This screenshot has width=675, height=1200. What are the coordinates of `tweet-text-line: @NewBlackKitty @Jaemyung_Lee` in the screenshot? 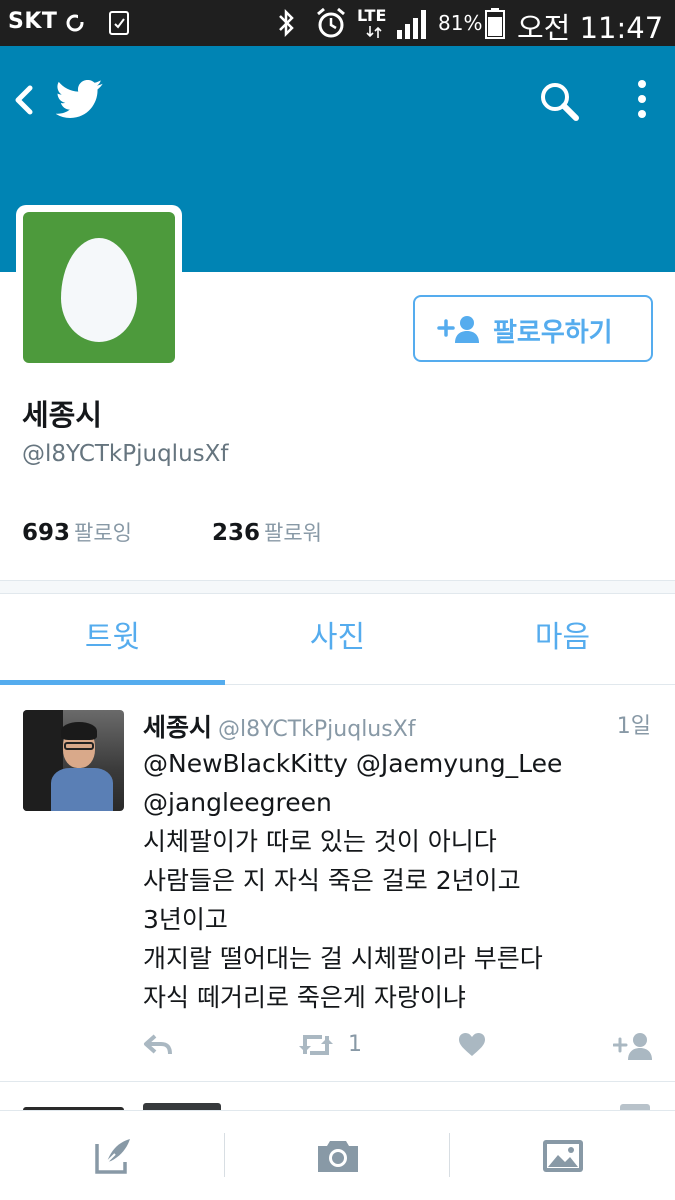 It's located at (353, 763).